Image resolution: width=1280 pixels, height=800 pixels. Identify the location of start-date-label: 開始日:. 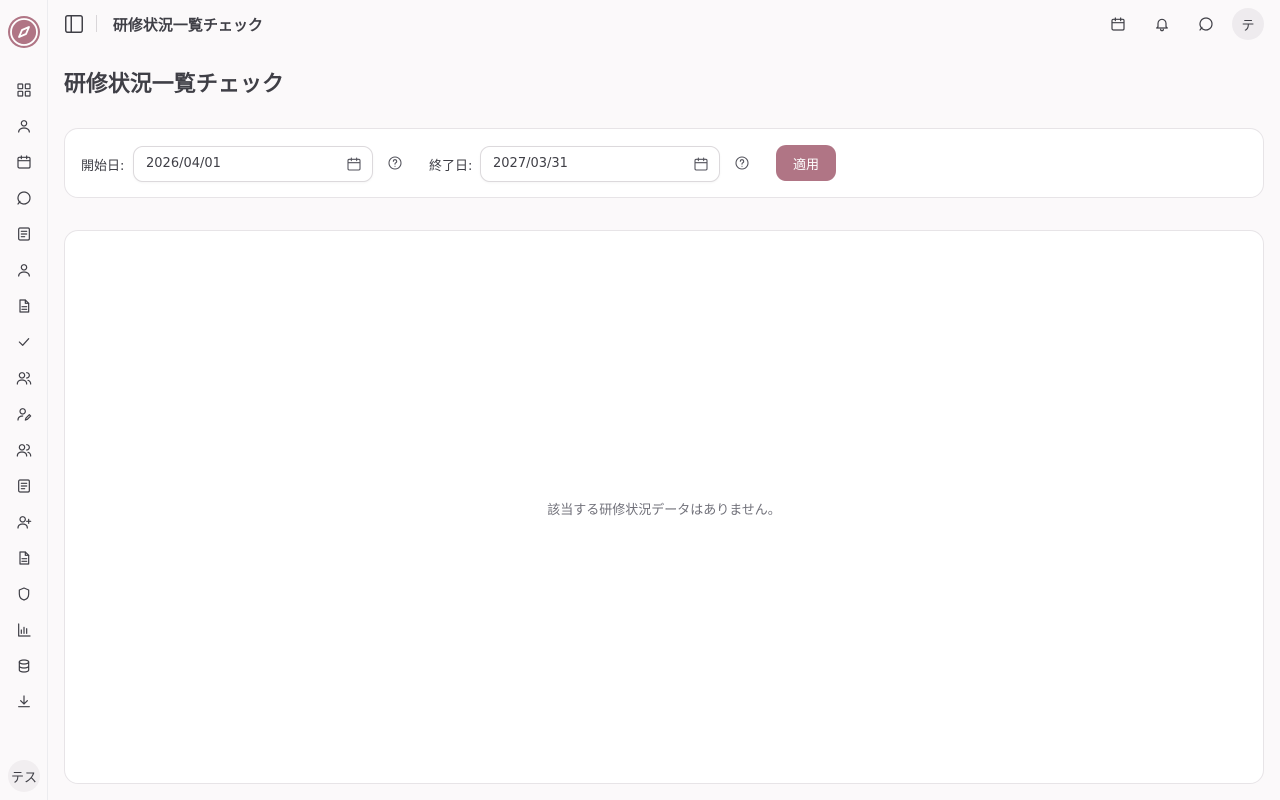
(103, 166).